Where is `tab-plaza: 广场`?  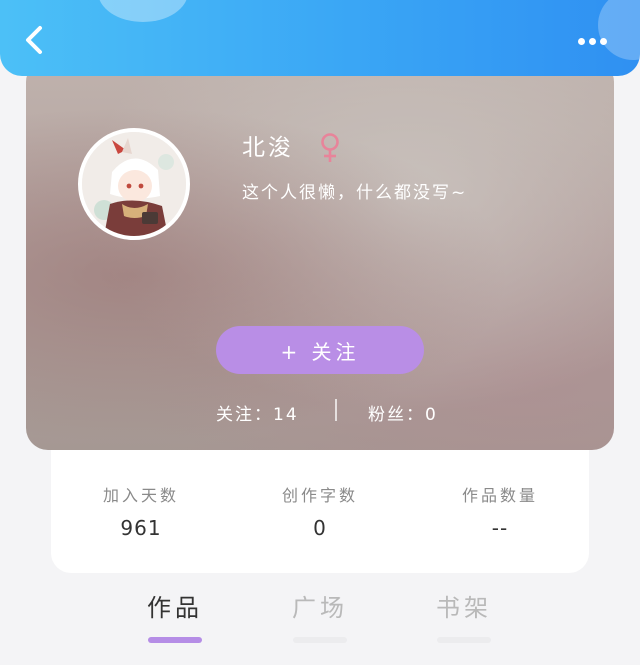
tab-plaza: 广场 is located at coordinates (320, 615).